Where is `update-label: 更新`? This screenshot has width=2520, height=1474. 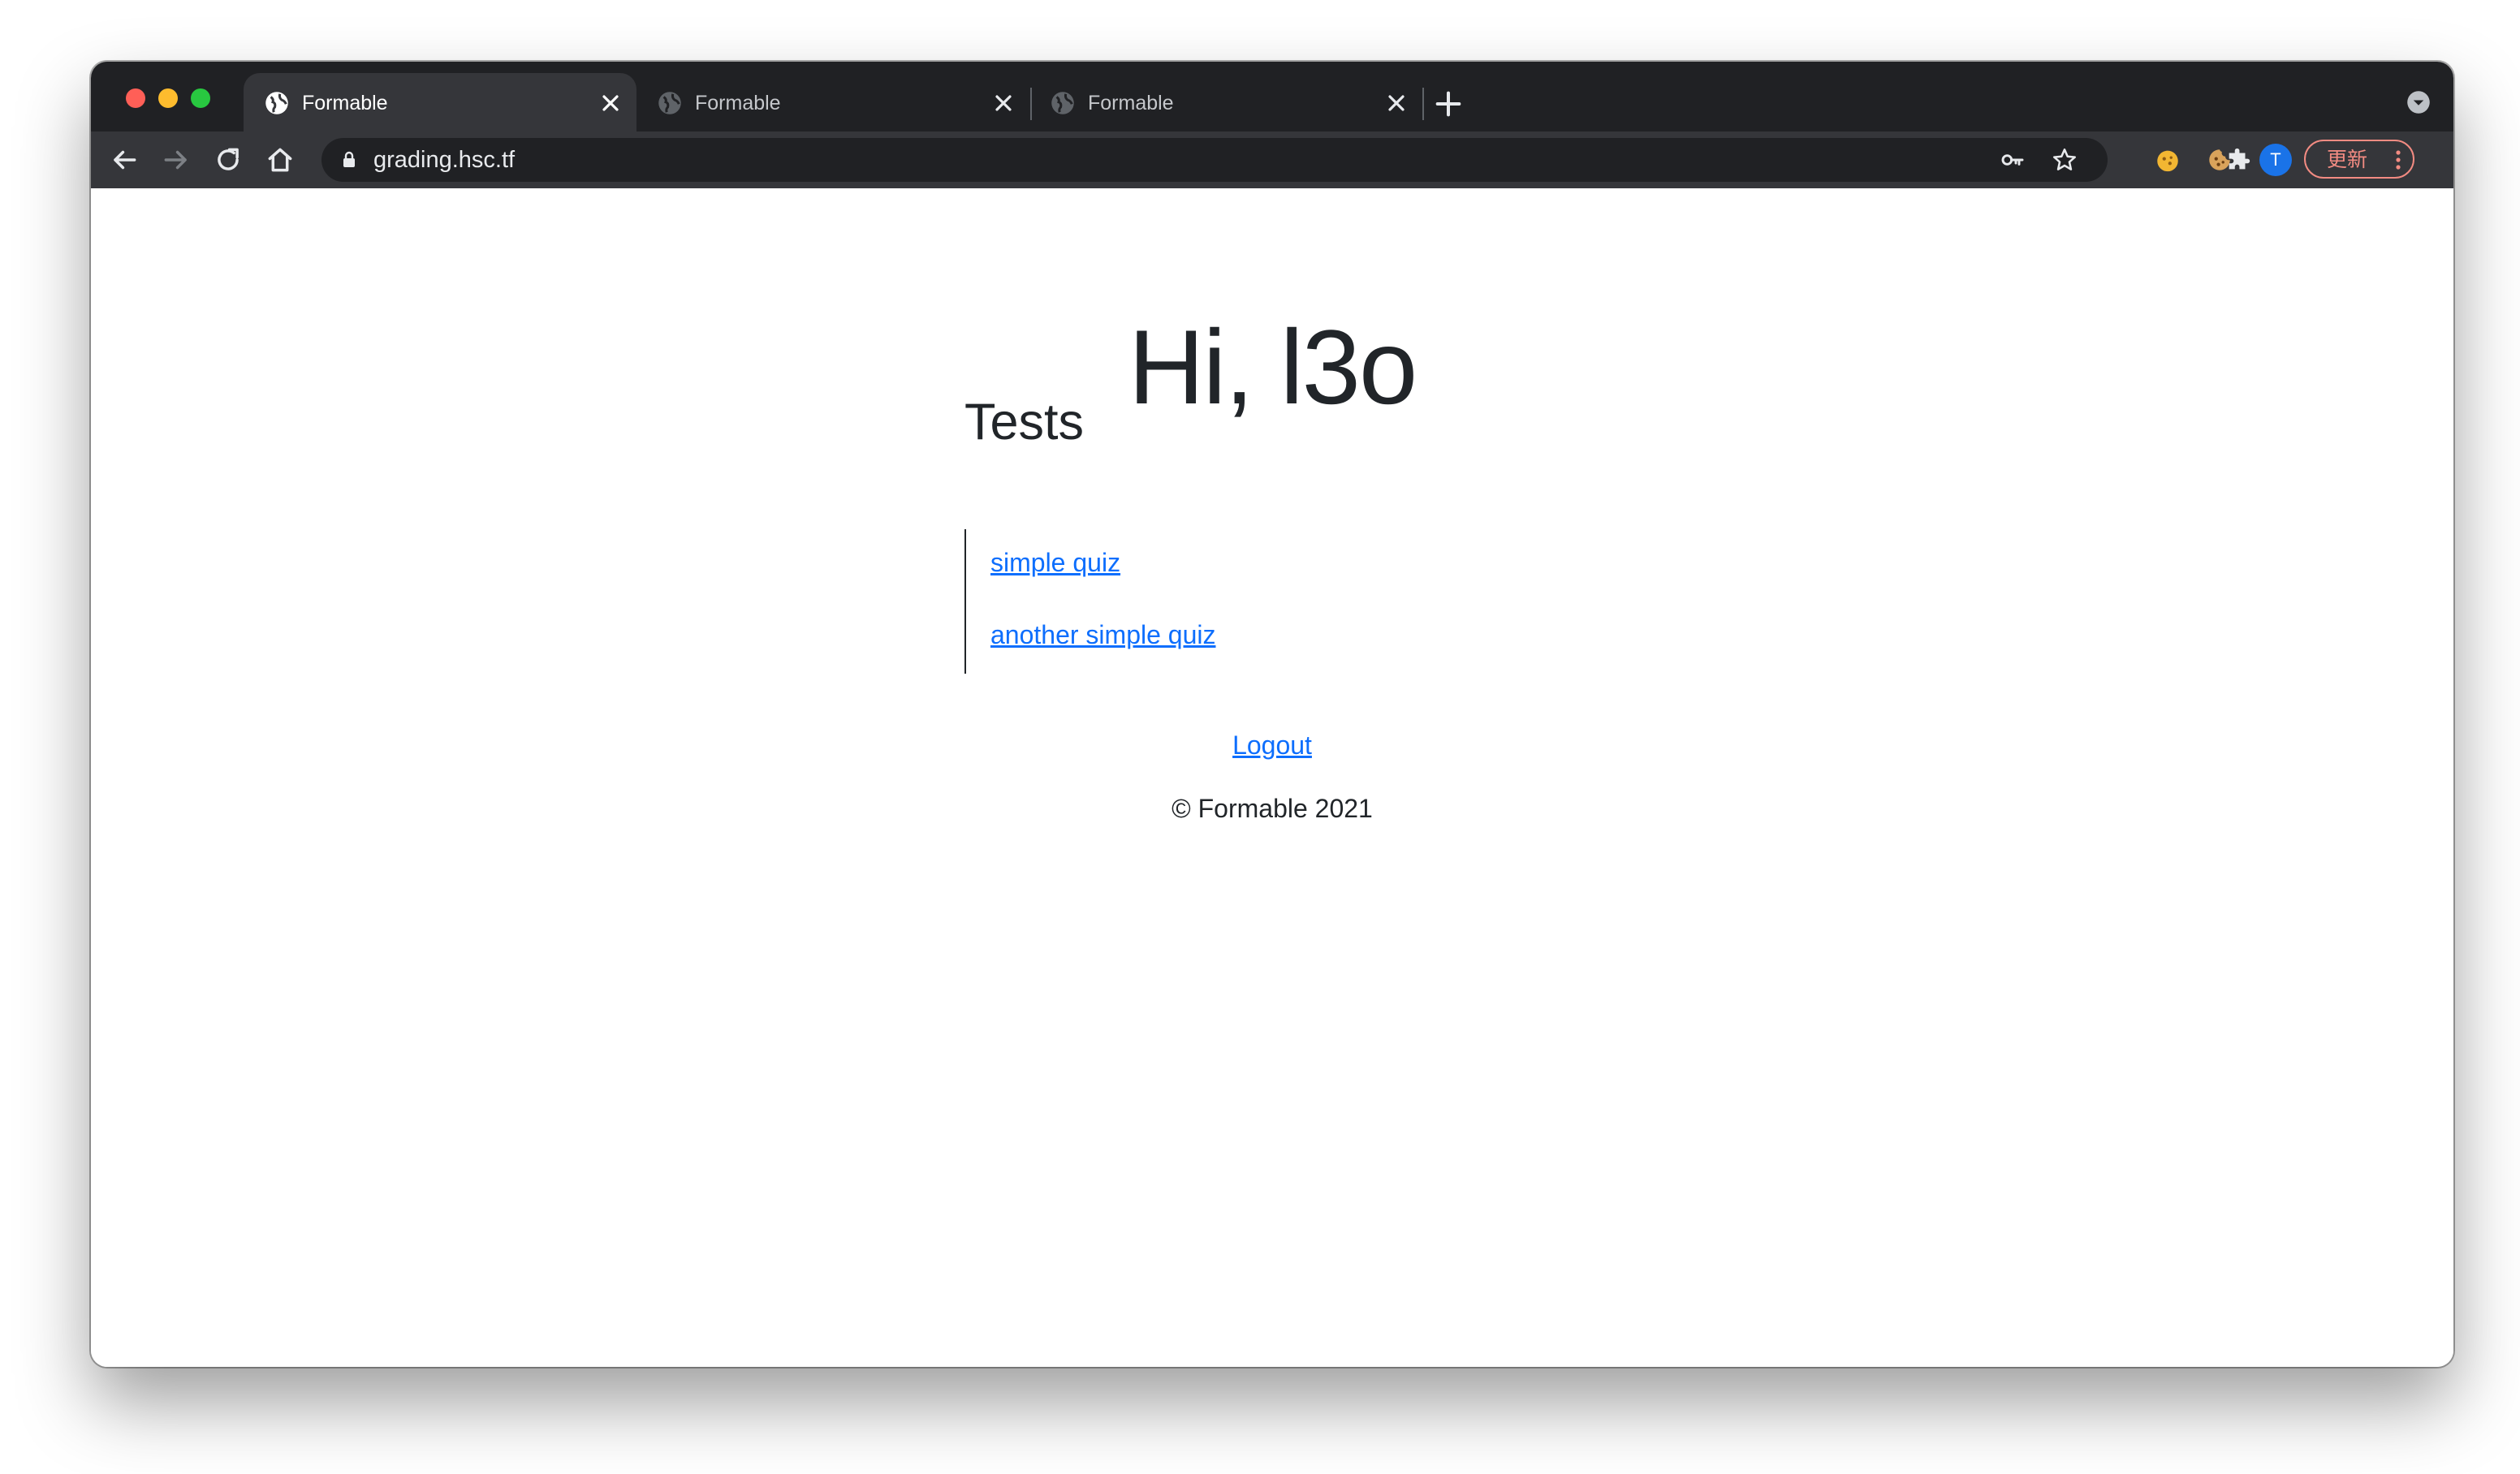 update-label: 更新 is located at coordinates (2347, 160).